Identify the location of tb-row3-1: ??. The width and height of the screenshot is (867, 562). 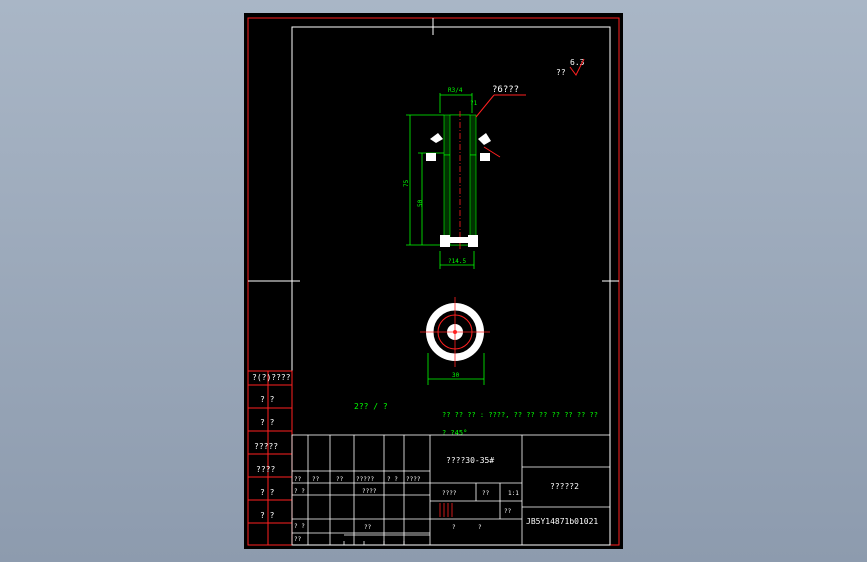
(368, 527).